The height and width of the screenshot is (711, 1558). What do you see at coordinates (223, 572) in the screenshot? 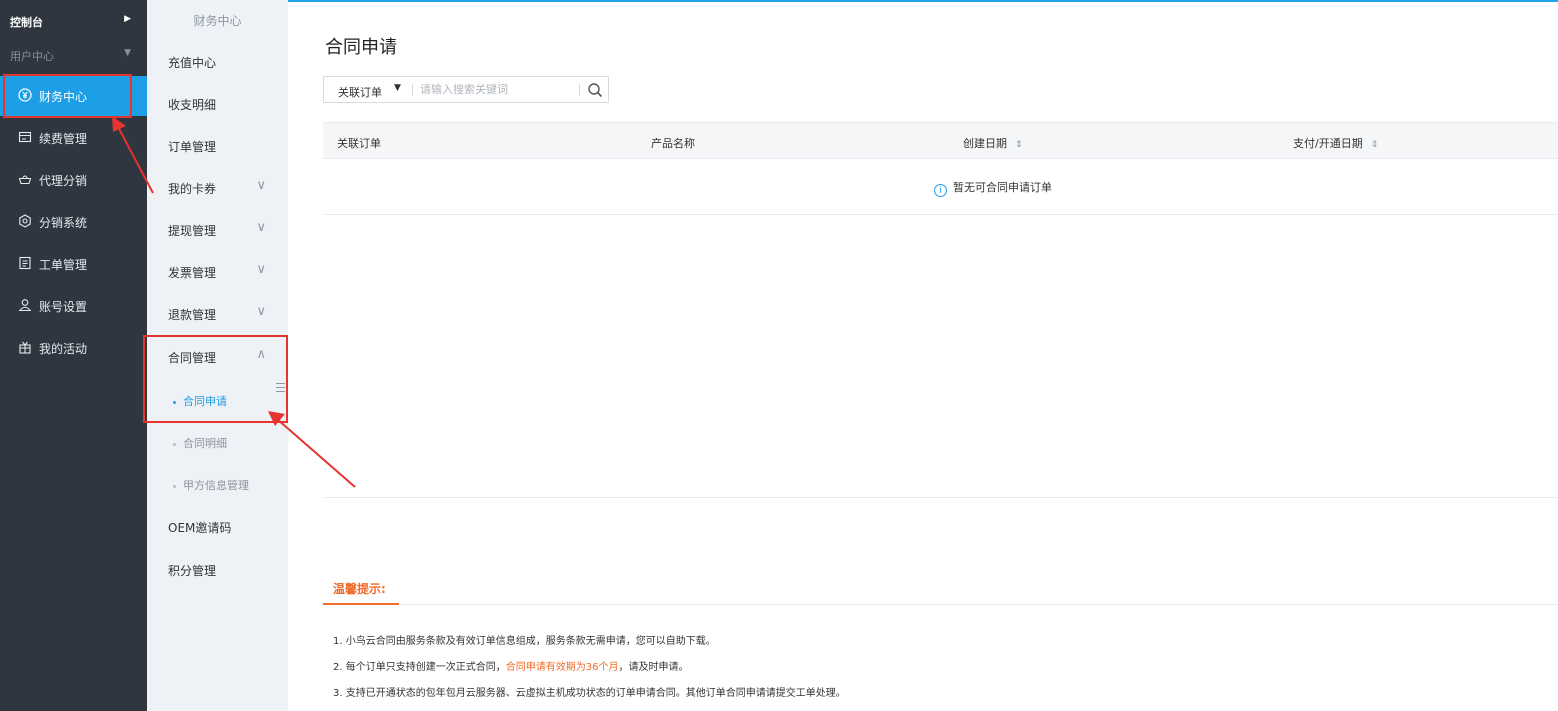
I see `submenu-item-points: 积分管理` at bounding box center [223, 572].